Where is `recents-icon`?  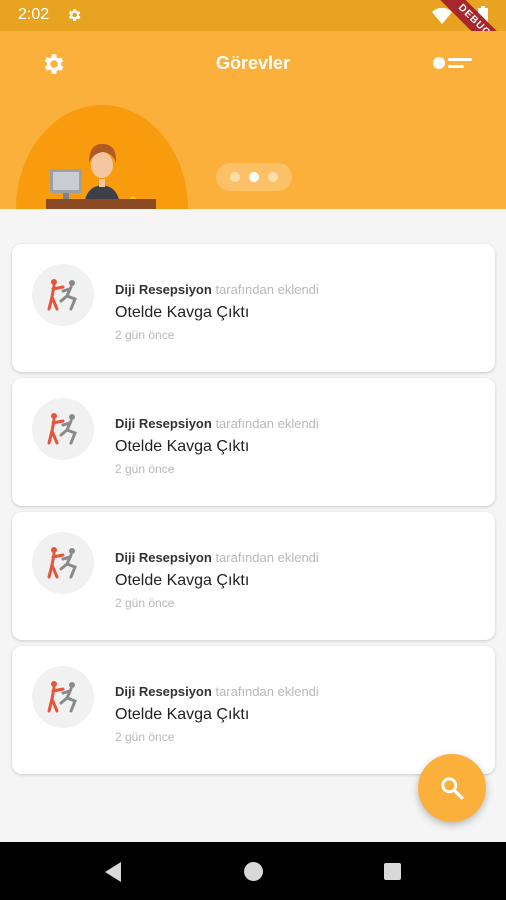 recents-icon is located at coordinates (392, 871).